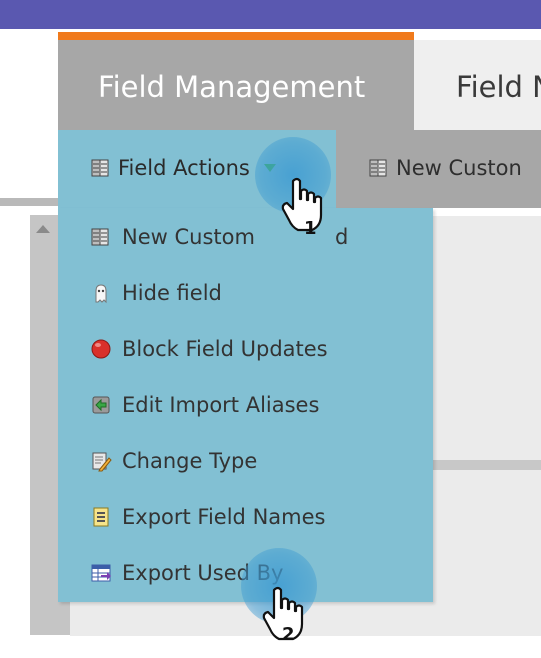 The image size is (541, 658). I want to click on menu-item-block-field-updates: Block Field Updates, so click(209, 349).